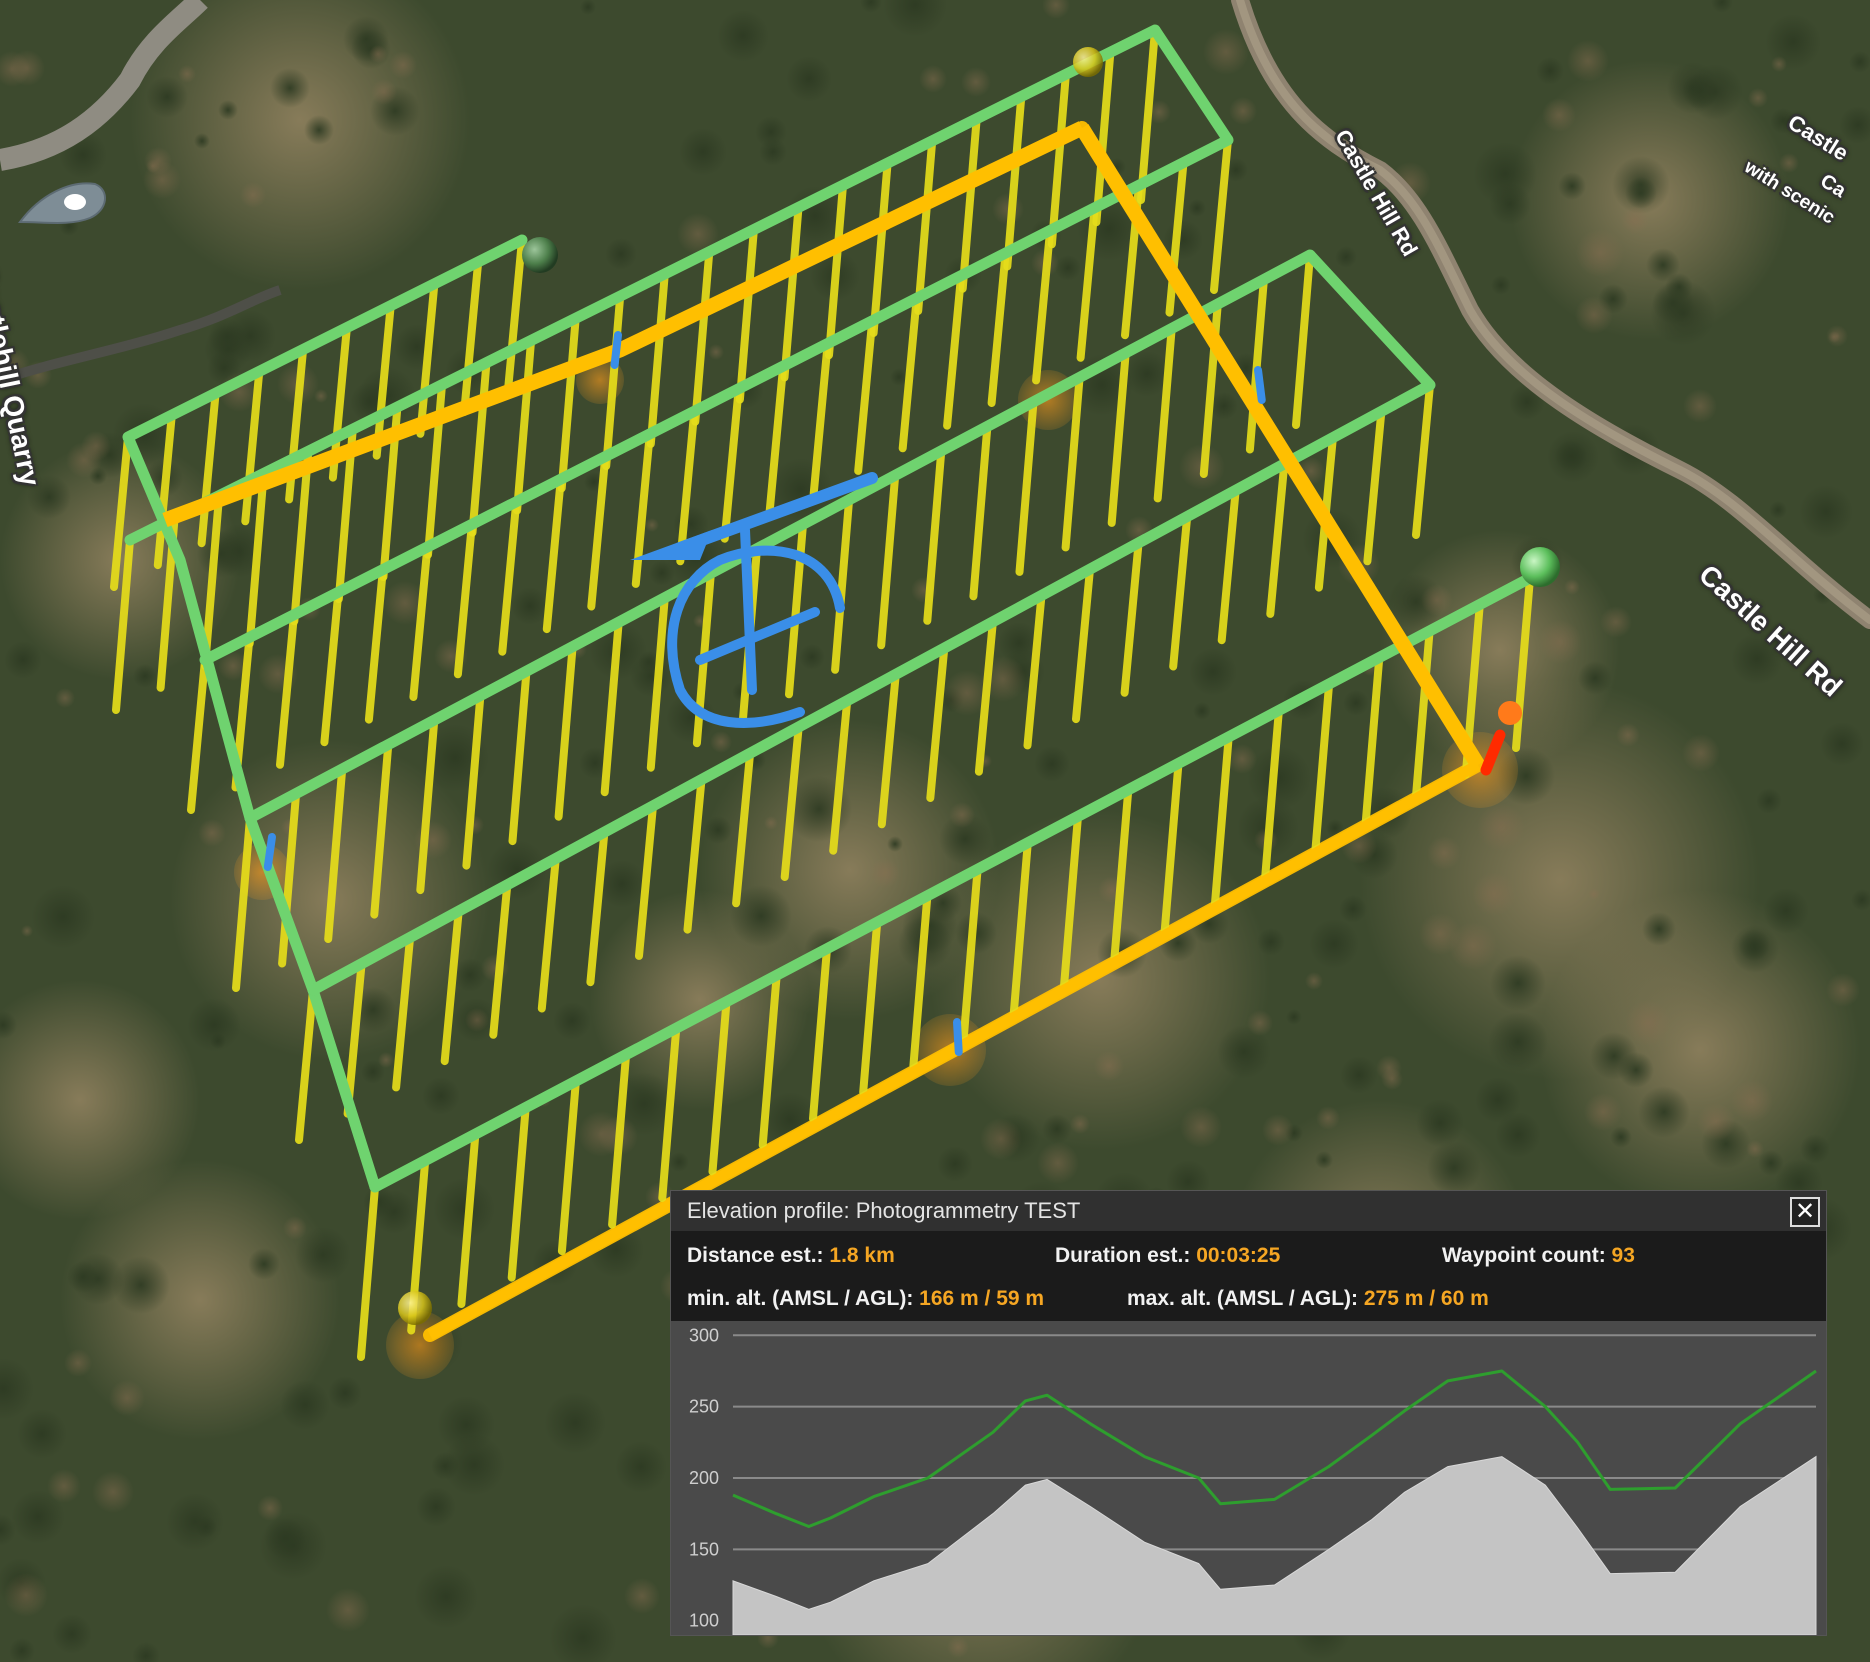  I want to click on close-icon: ✕, so click(1805, 1212).